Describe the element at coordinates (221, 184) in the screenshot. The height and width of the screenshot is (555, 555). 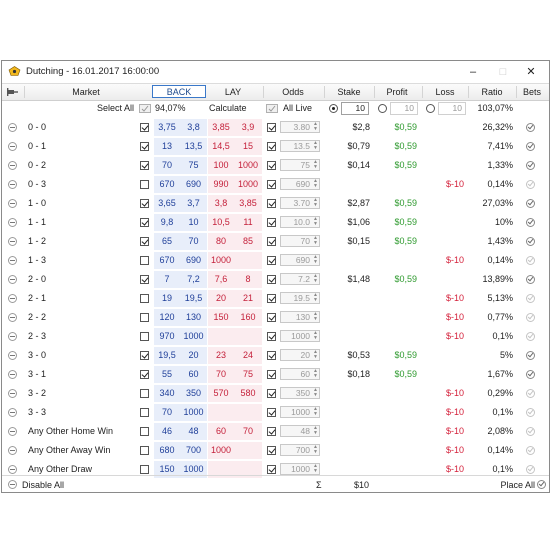
I see `lay-price-1: 990` at that location.